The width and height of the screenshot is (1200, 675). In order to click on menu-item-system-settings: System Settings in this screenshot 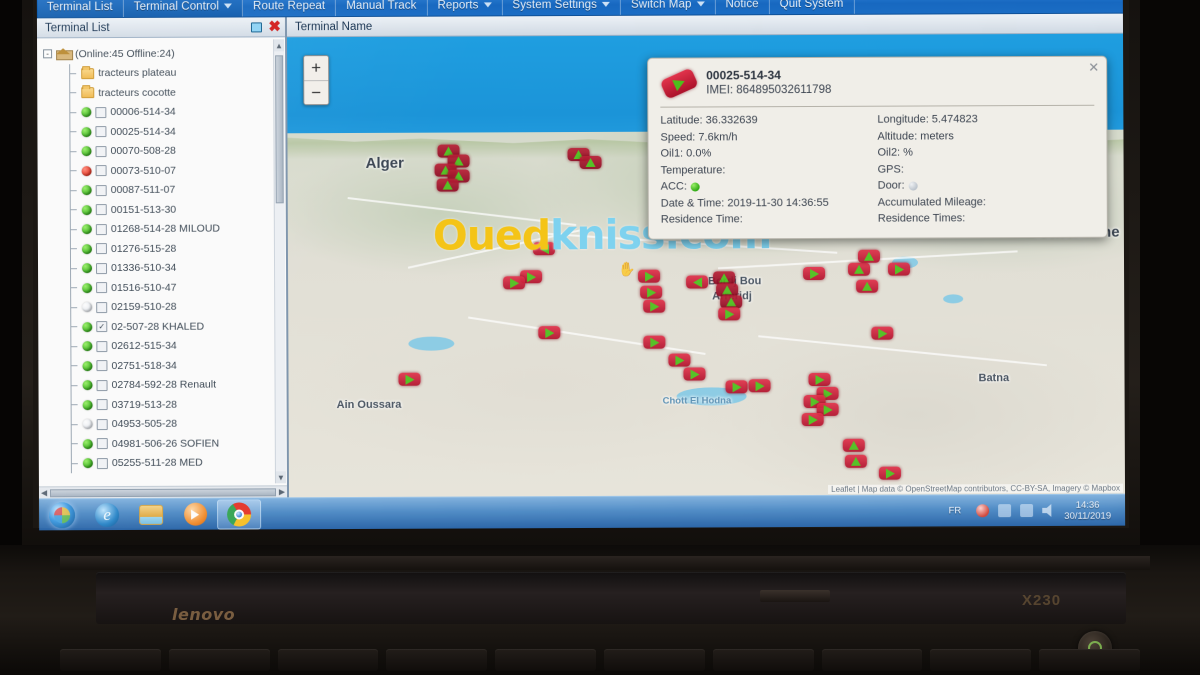, I will do `click(562, 8)`.